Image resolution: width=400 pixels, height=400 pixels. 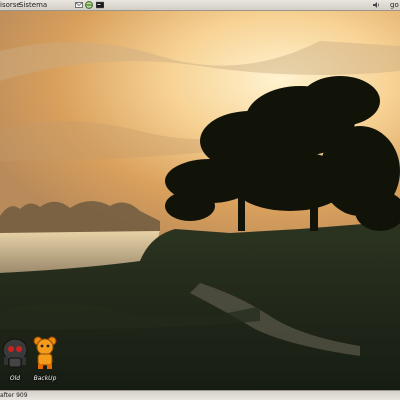 I want to click on robot-icon, so click(x=15, y=356).